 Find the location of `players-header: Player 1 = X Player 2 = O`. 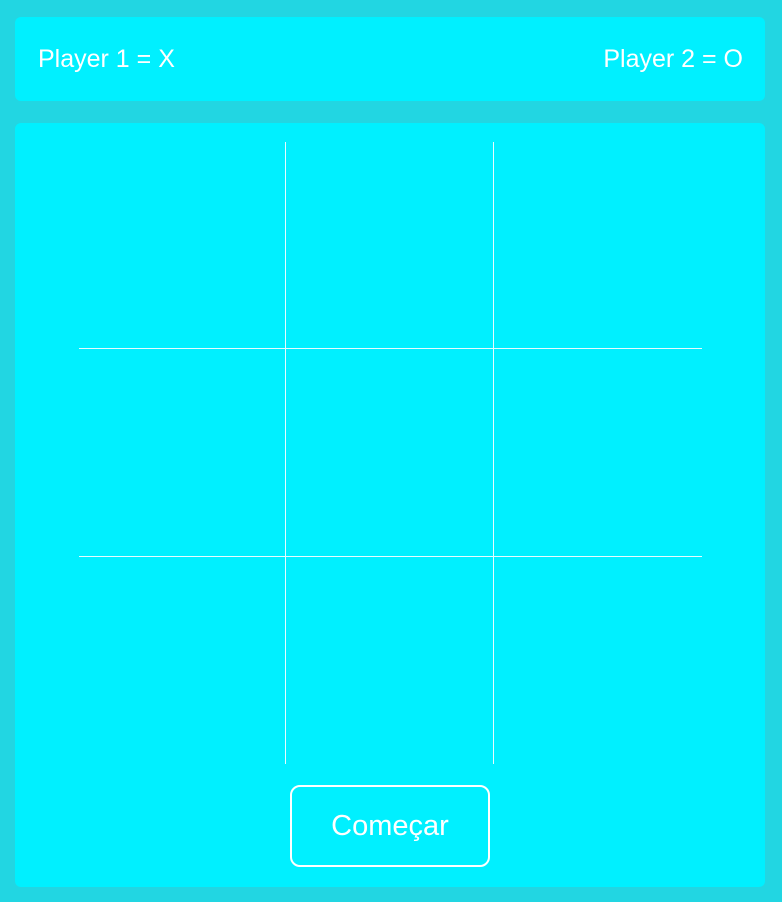

players-header: Player 1 = X Player 2 = O is located at coordinates (390, 59).